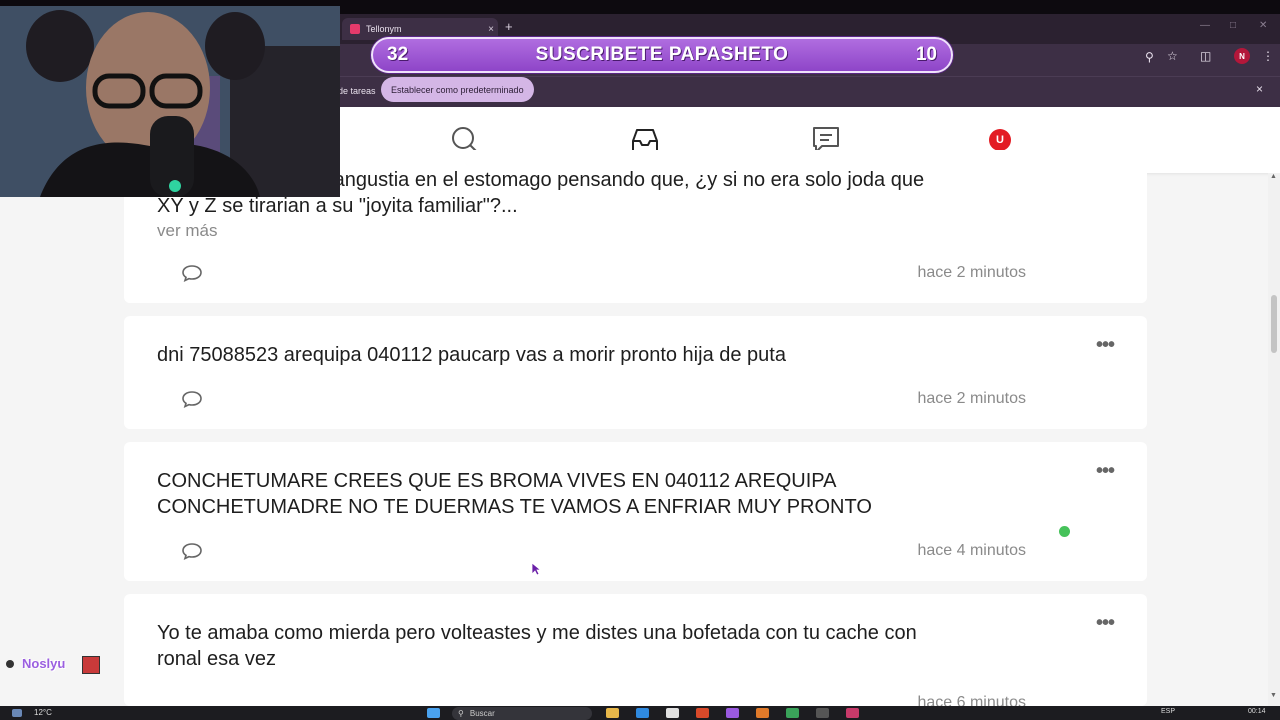 Image resolution: width=1280 pixels, height=720 pixels. What do you see at coordinates (522, 713) in the screenshot?
I see `taskbar-search: ⚲ Buscar` at bounding box center [522, 713].